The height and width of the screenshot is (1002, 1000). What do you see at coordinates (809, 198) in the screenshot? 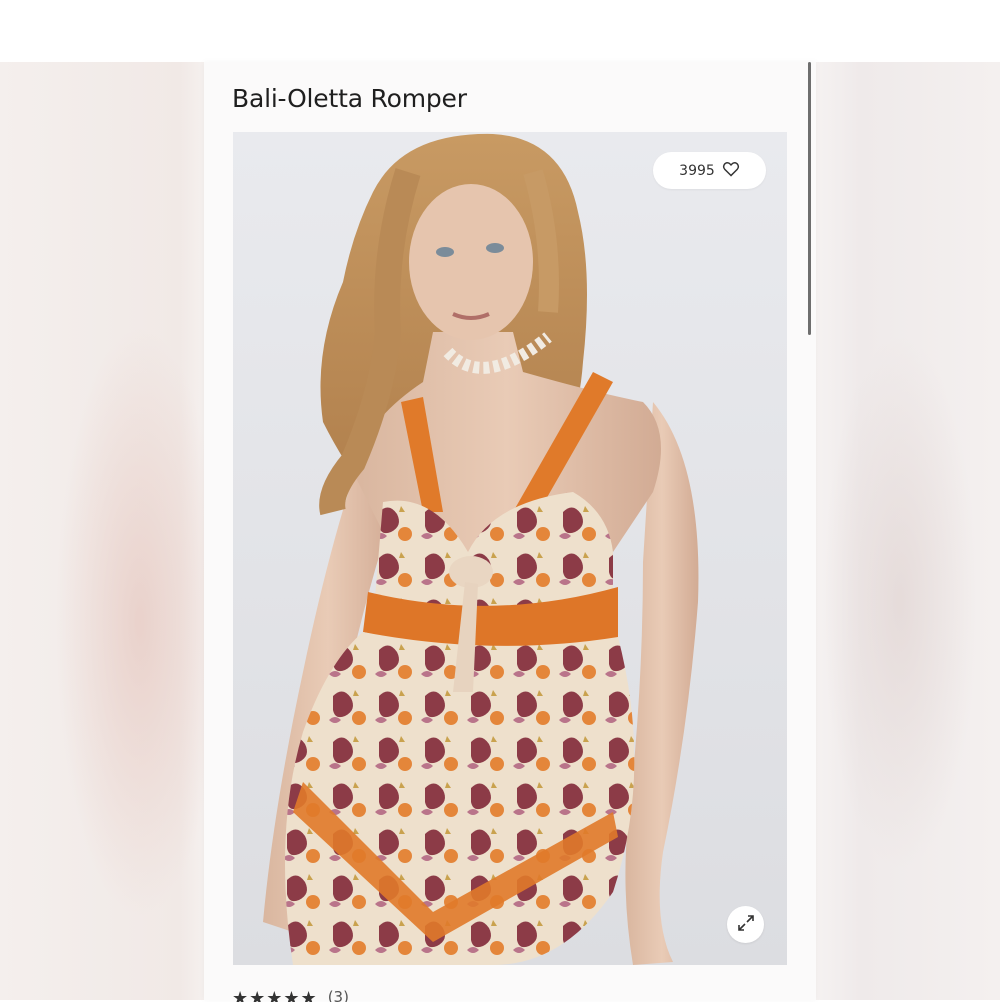
I see `scrollbar-thumb` at bounding box center [809, 198].